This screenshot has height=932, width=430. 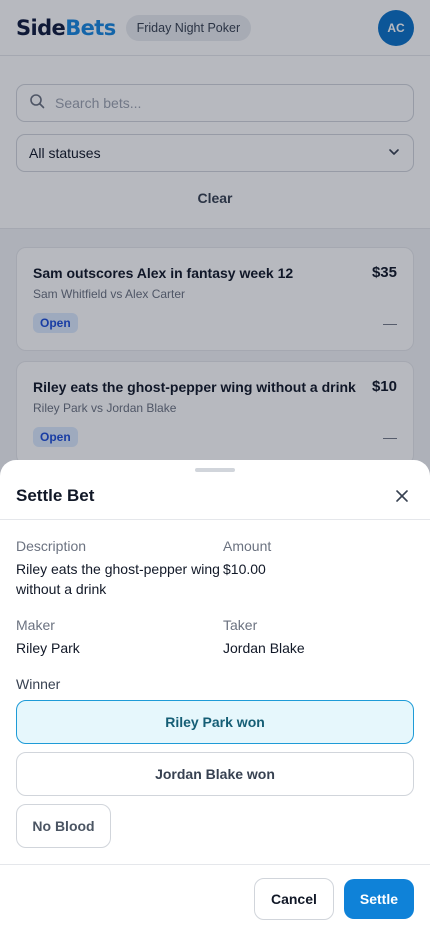 I want to click on sheet-title: Settle Bet, so click(x=55, y=495).